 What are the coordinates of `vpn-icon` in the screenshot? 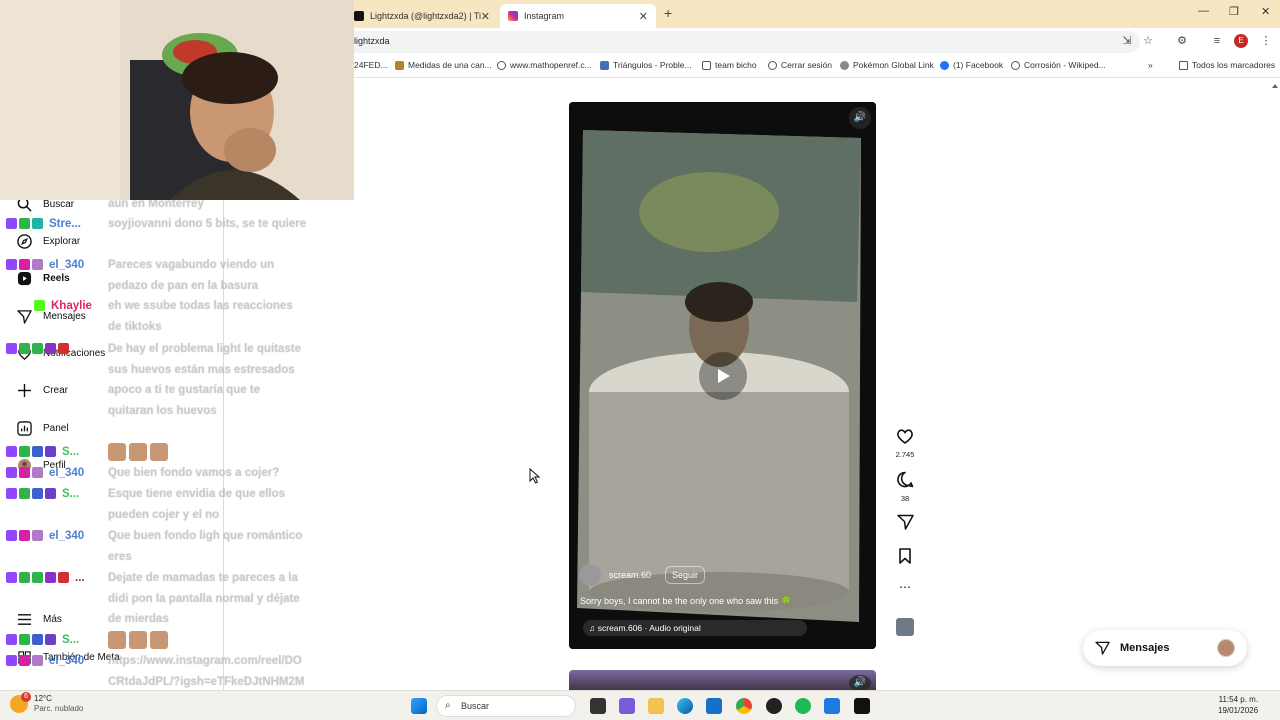 It's located at (832, 706).